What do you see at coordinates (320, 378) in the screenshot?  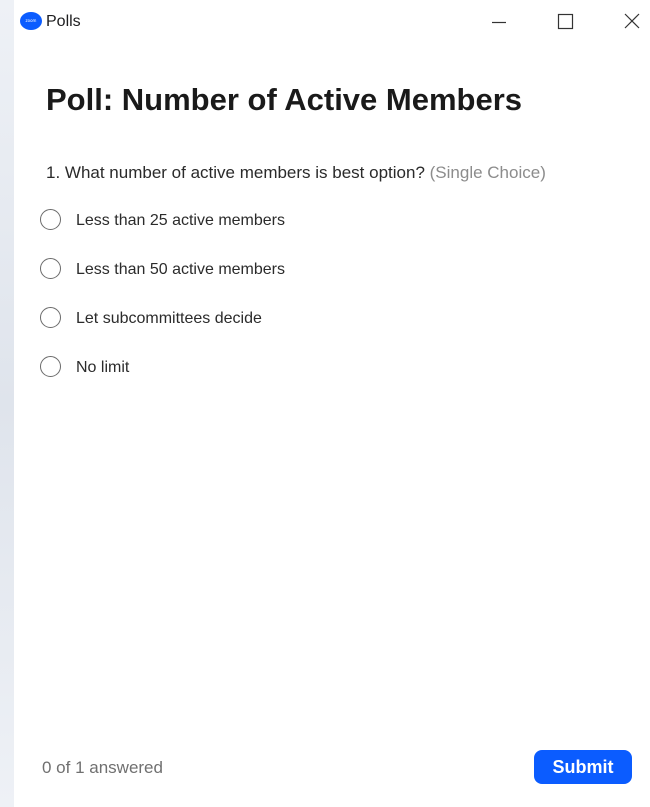 I see `answer-option: No limit` at bounding box center [320, 378].